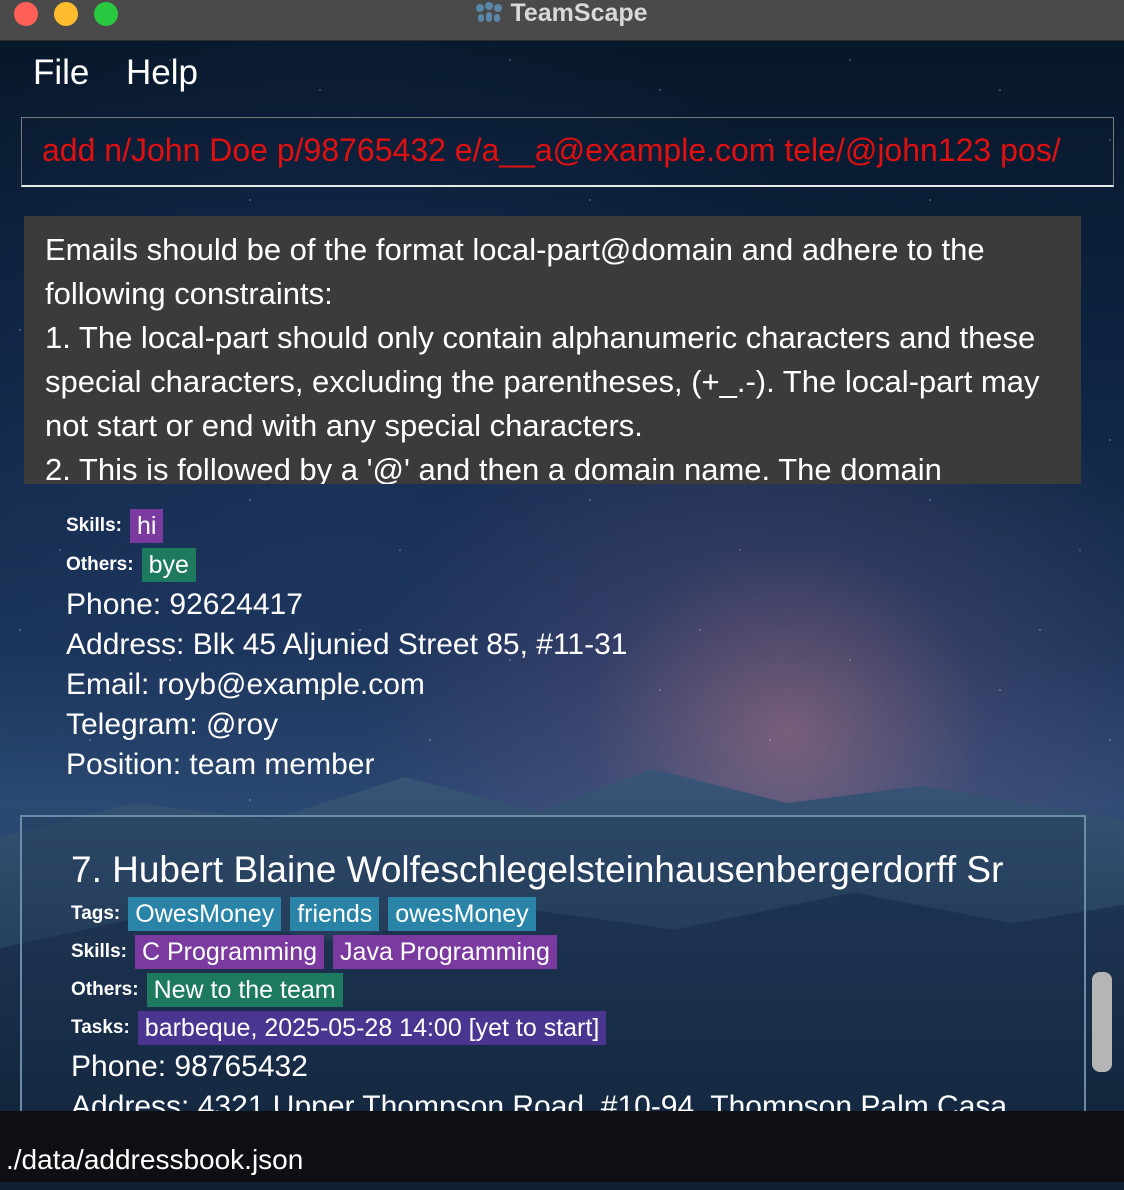 The width and height of the screenshot is (1124, 1190). I want to click on status-bar: ./data/addressbook.json, so click(562, 1159).